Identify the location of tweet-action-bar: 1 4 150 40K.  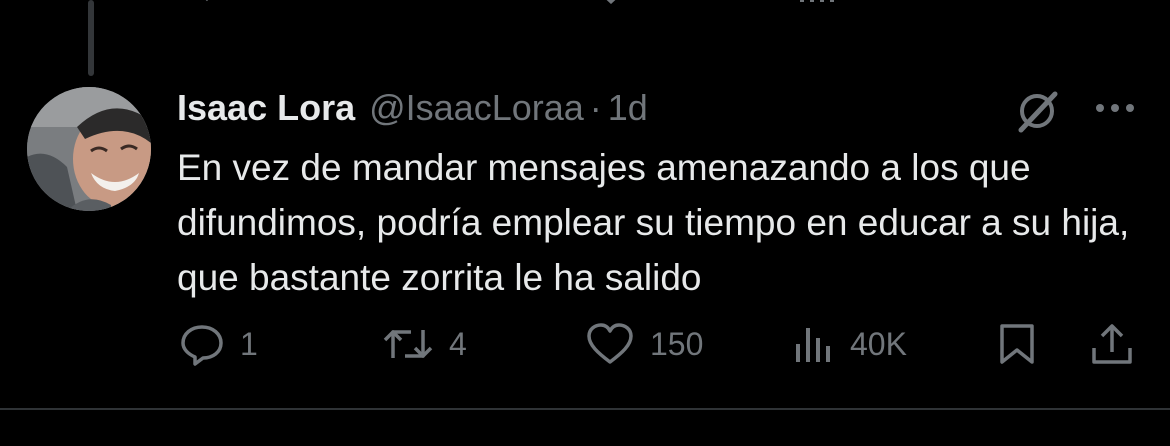
(585, 344).